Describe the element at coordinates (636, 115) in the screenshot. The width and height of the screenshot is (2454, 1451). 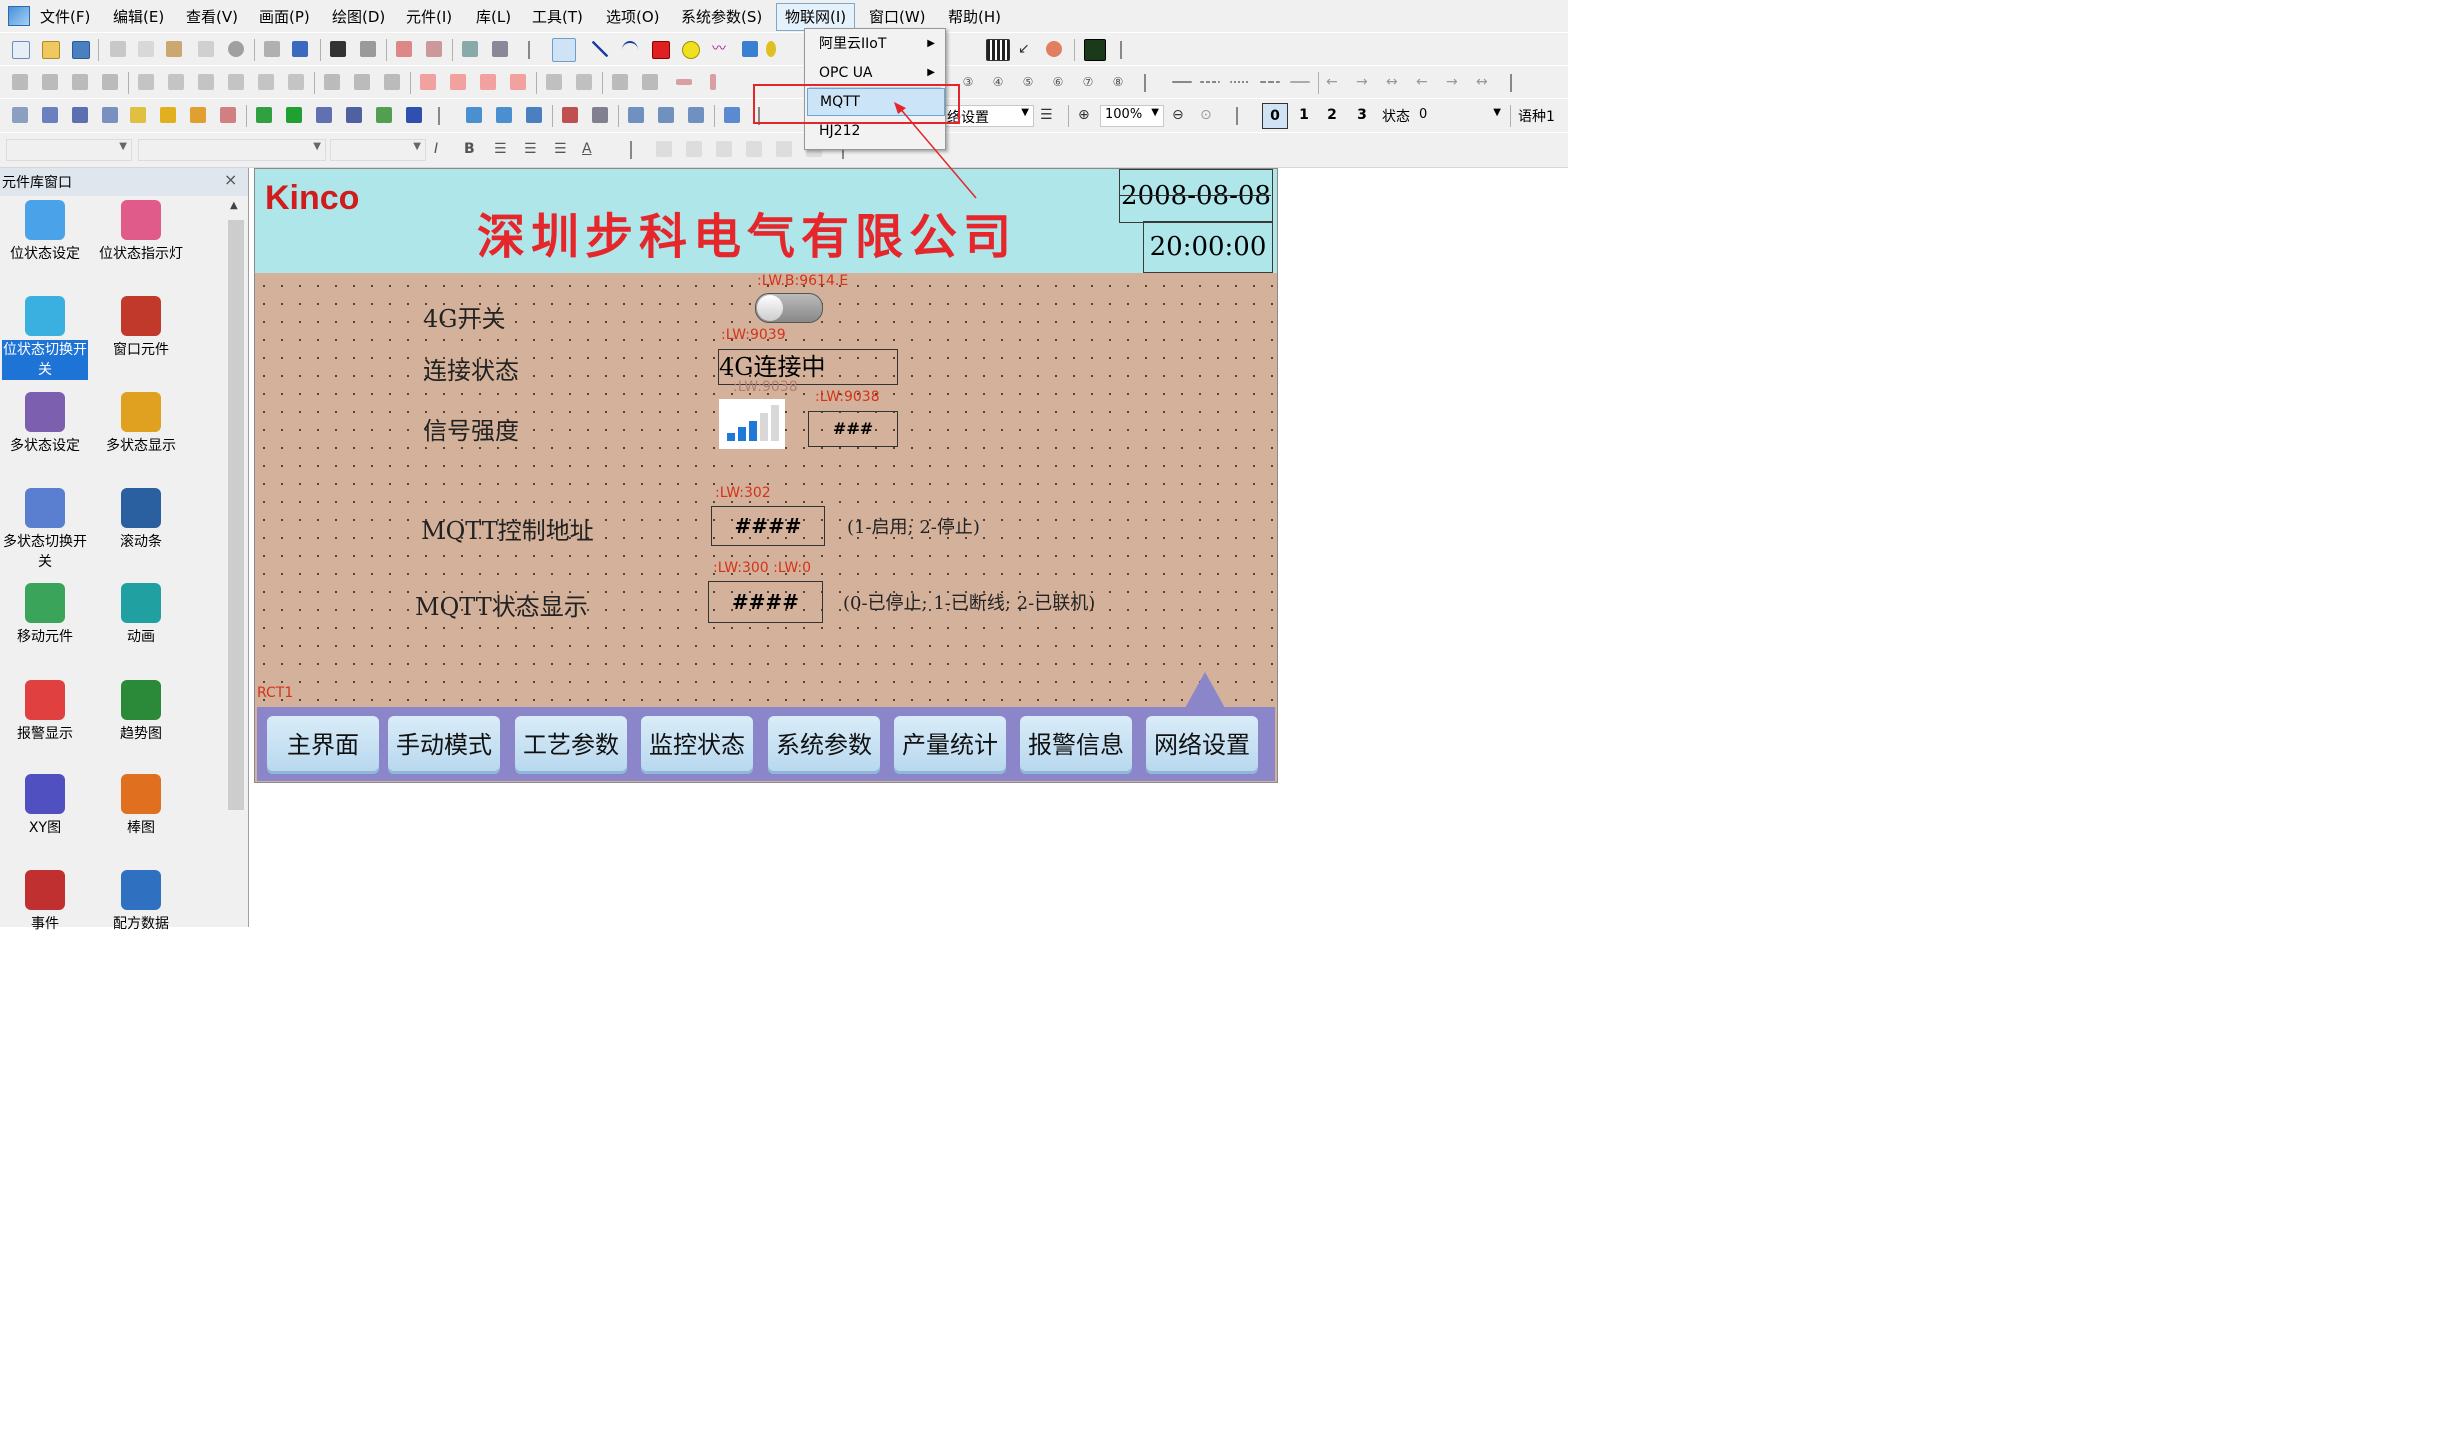
I see `element-20-icon` at that location.